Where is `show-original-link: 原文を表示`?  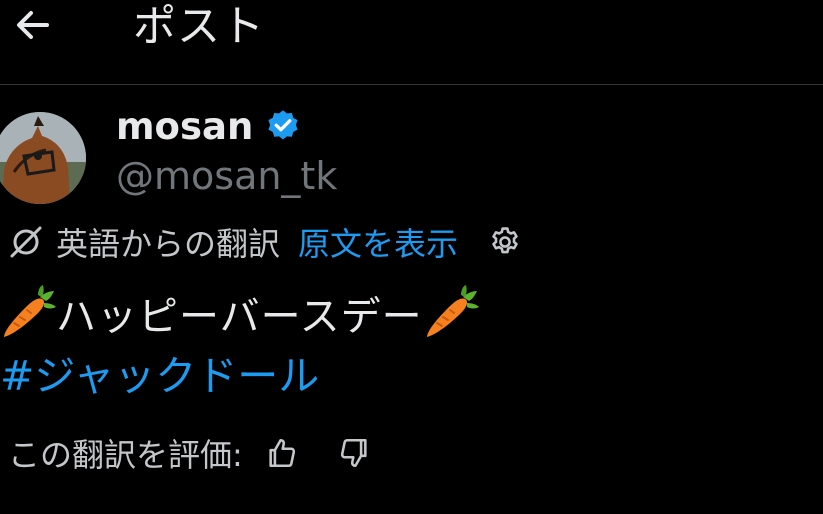 show-original-link: 原文を表示 is located at coordinates (378, 242).